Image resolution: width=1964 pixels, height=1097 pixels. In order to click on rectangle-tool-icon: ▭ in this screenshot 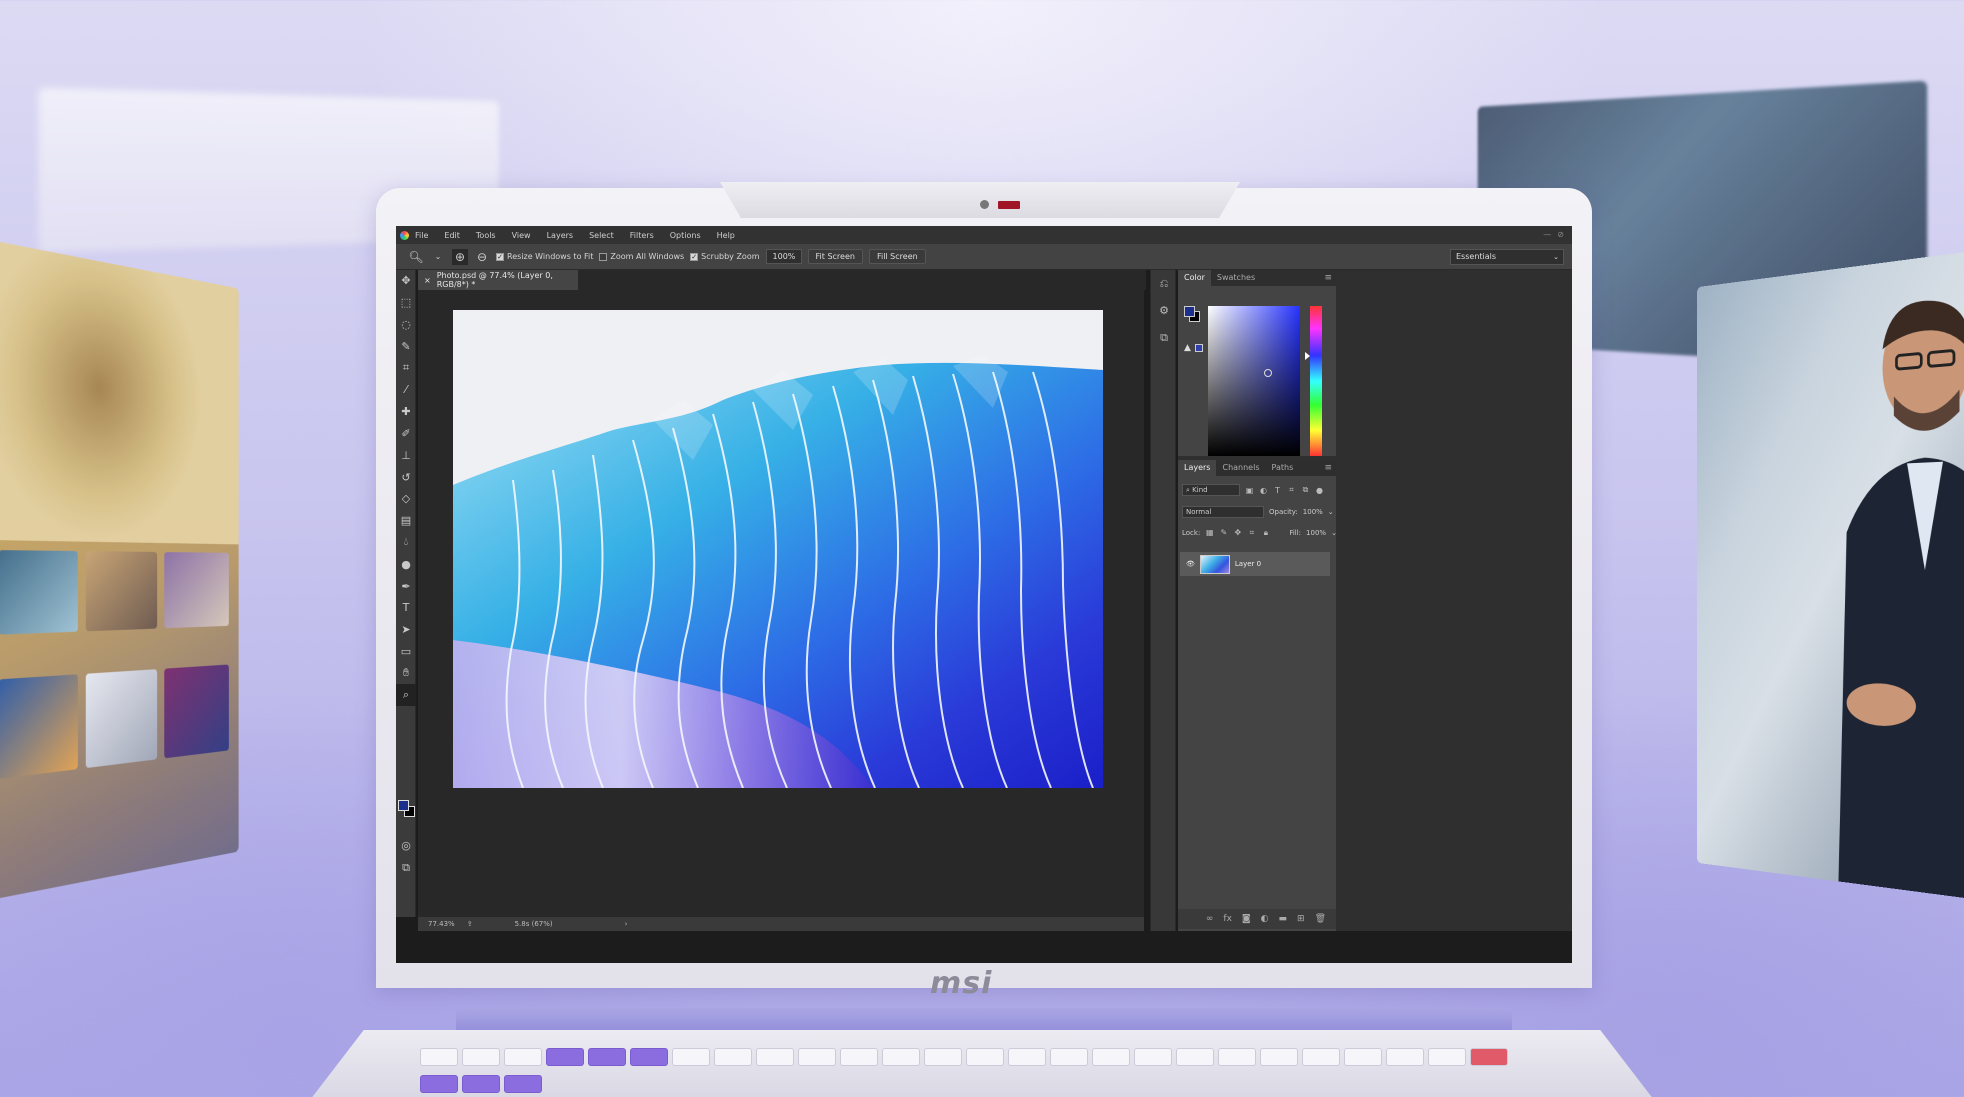, I will do `click(406, 652)`.